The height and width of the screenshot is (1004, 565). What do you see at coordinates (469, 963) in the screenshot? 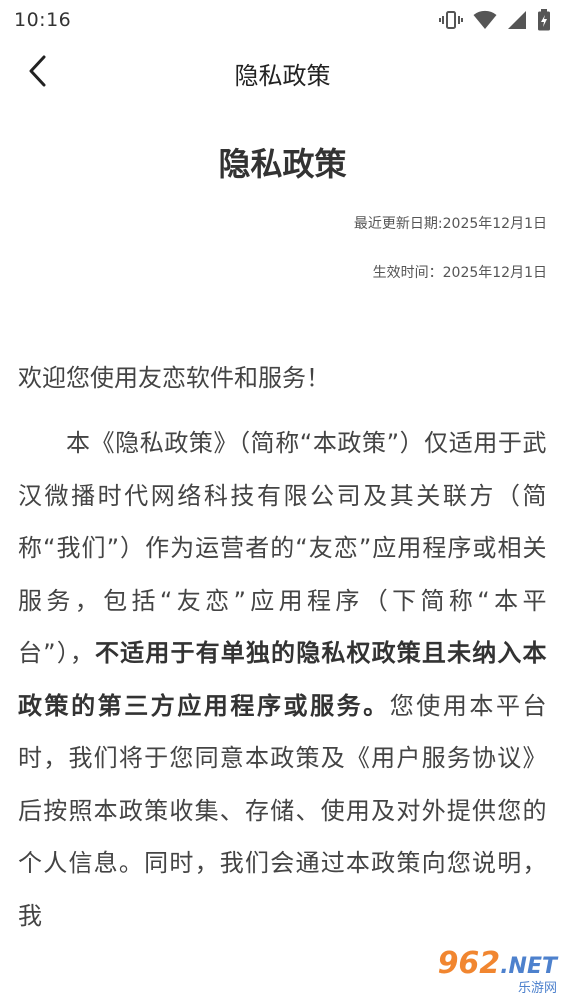
I see `watermark-number: 962` at bounding box center [469, 963].